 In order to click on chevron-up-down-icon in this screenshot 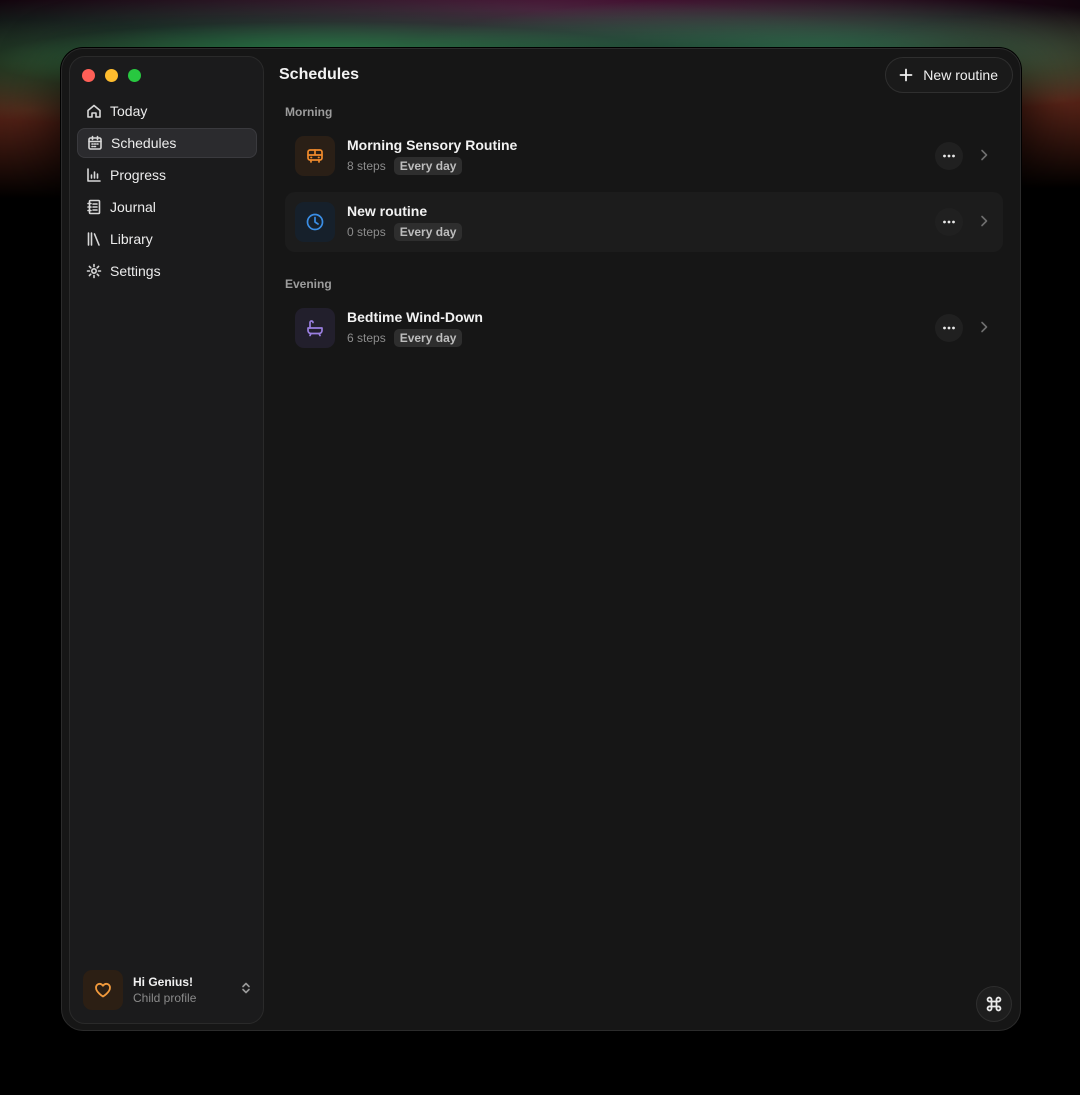, I will do `click(246, 990)`.